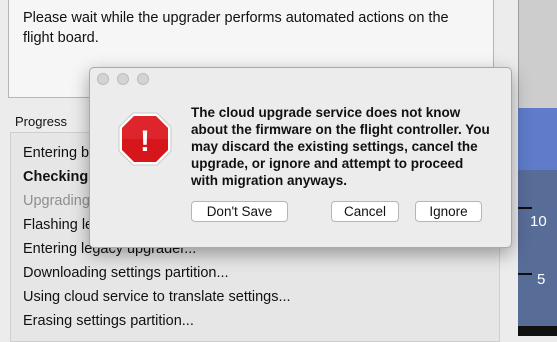  I want to click on progress-step: Flashing le, so click(58, 225).